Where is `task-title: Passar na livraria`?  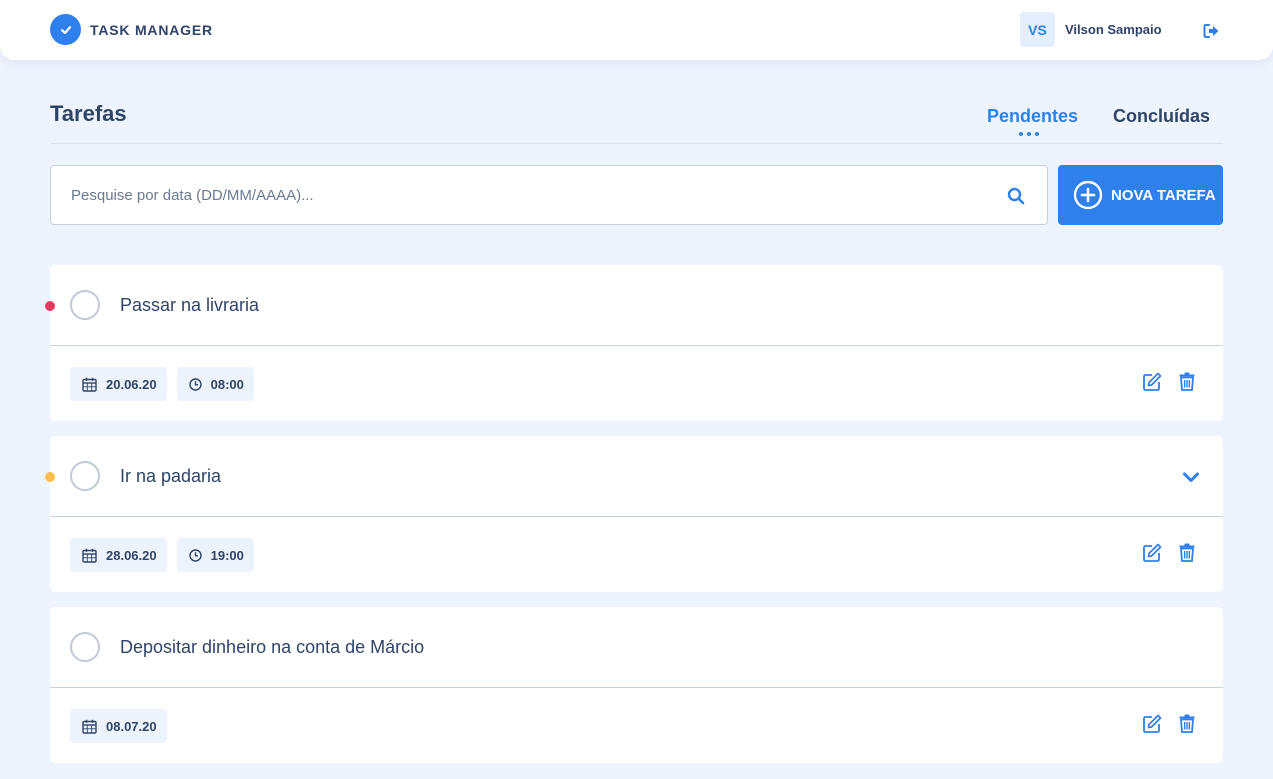 task-title: Passar na livraria is located at coordinates (190, 305).